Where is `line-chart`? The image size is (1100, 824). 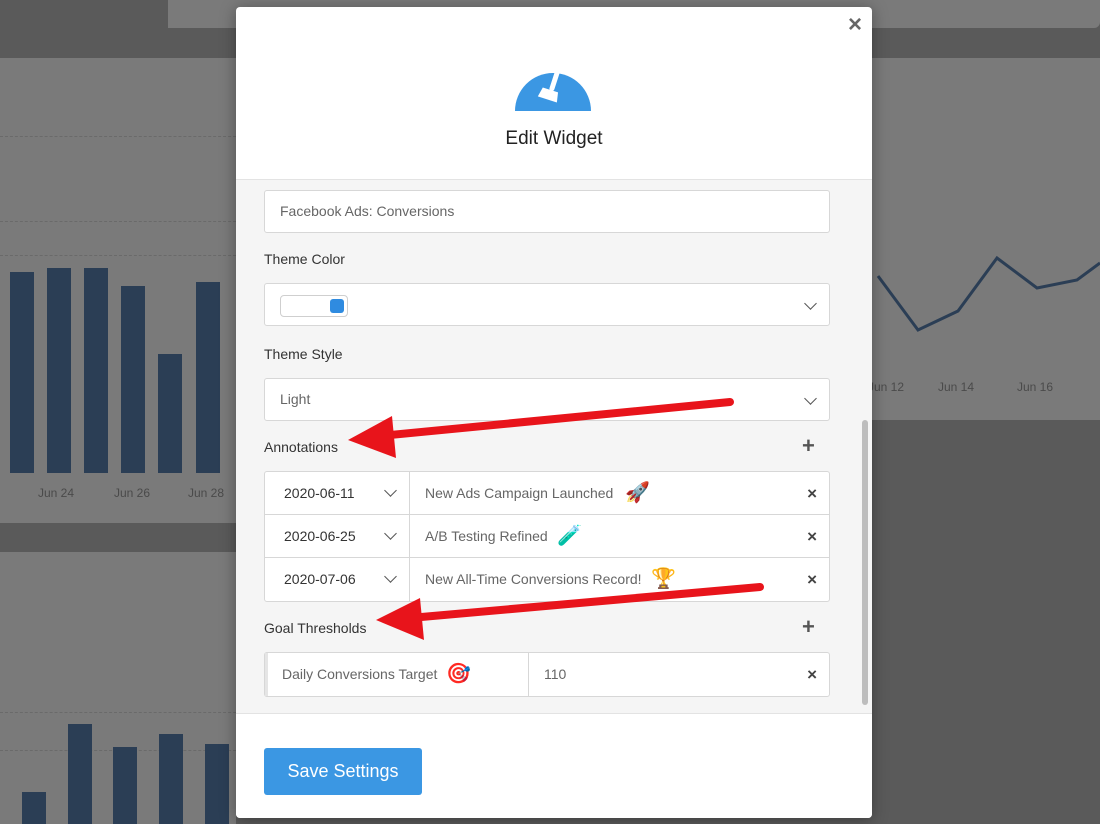
line-chart is located at coordinates (988, 293).